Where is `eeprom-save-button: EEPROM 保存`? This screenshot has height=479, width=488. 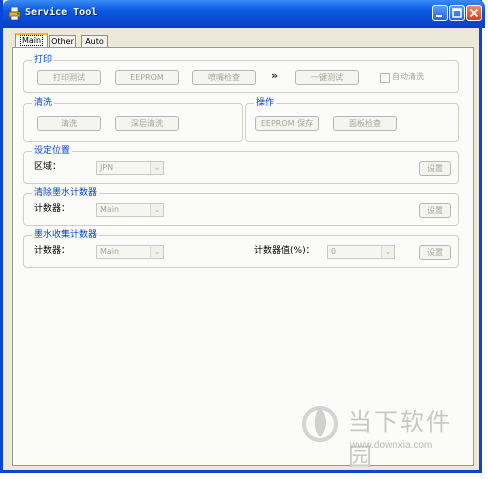 eeprom-save-button: EEPROM 保存 is located at coordinates (287, 123).